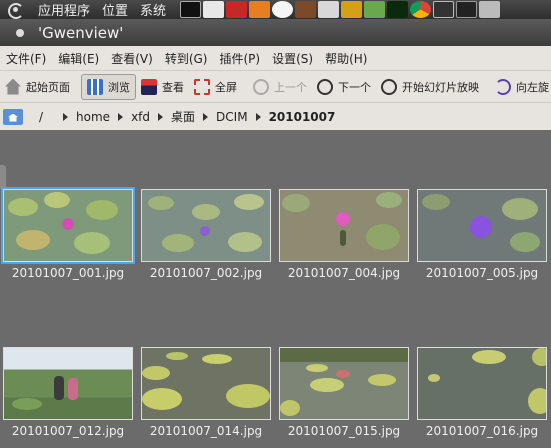 The width and height of the screenshot is (551, 448). What do you see at coordinates (398, 9) in the screenshot?
I see `system-monitor-launcher-icon` at bounding box center [398, 9].